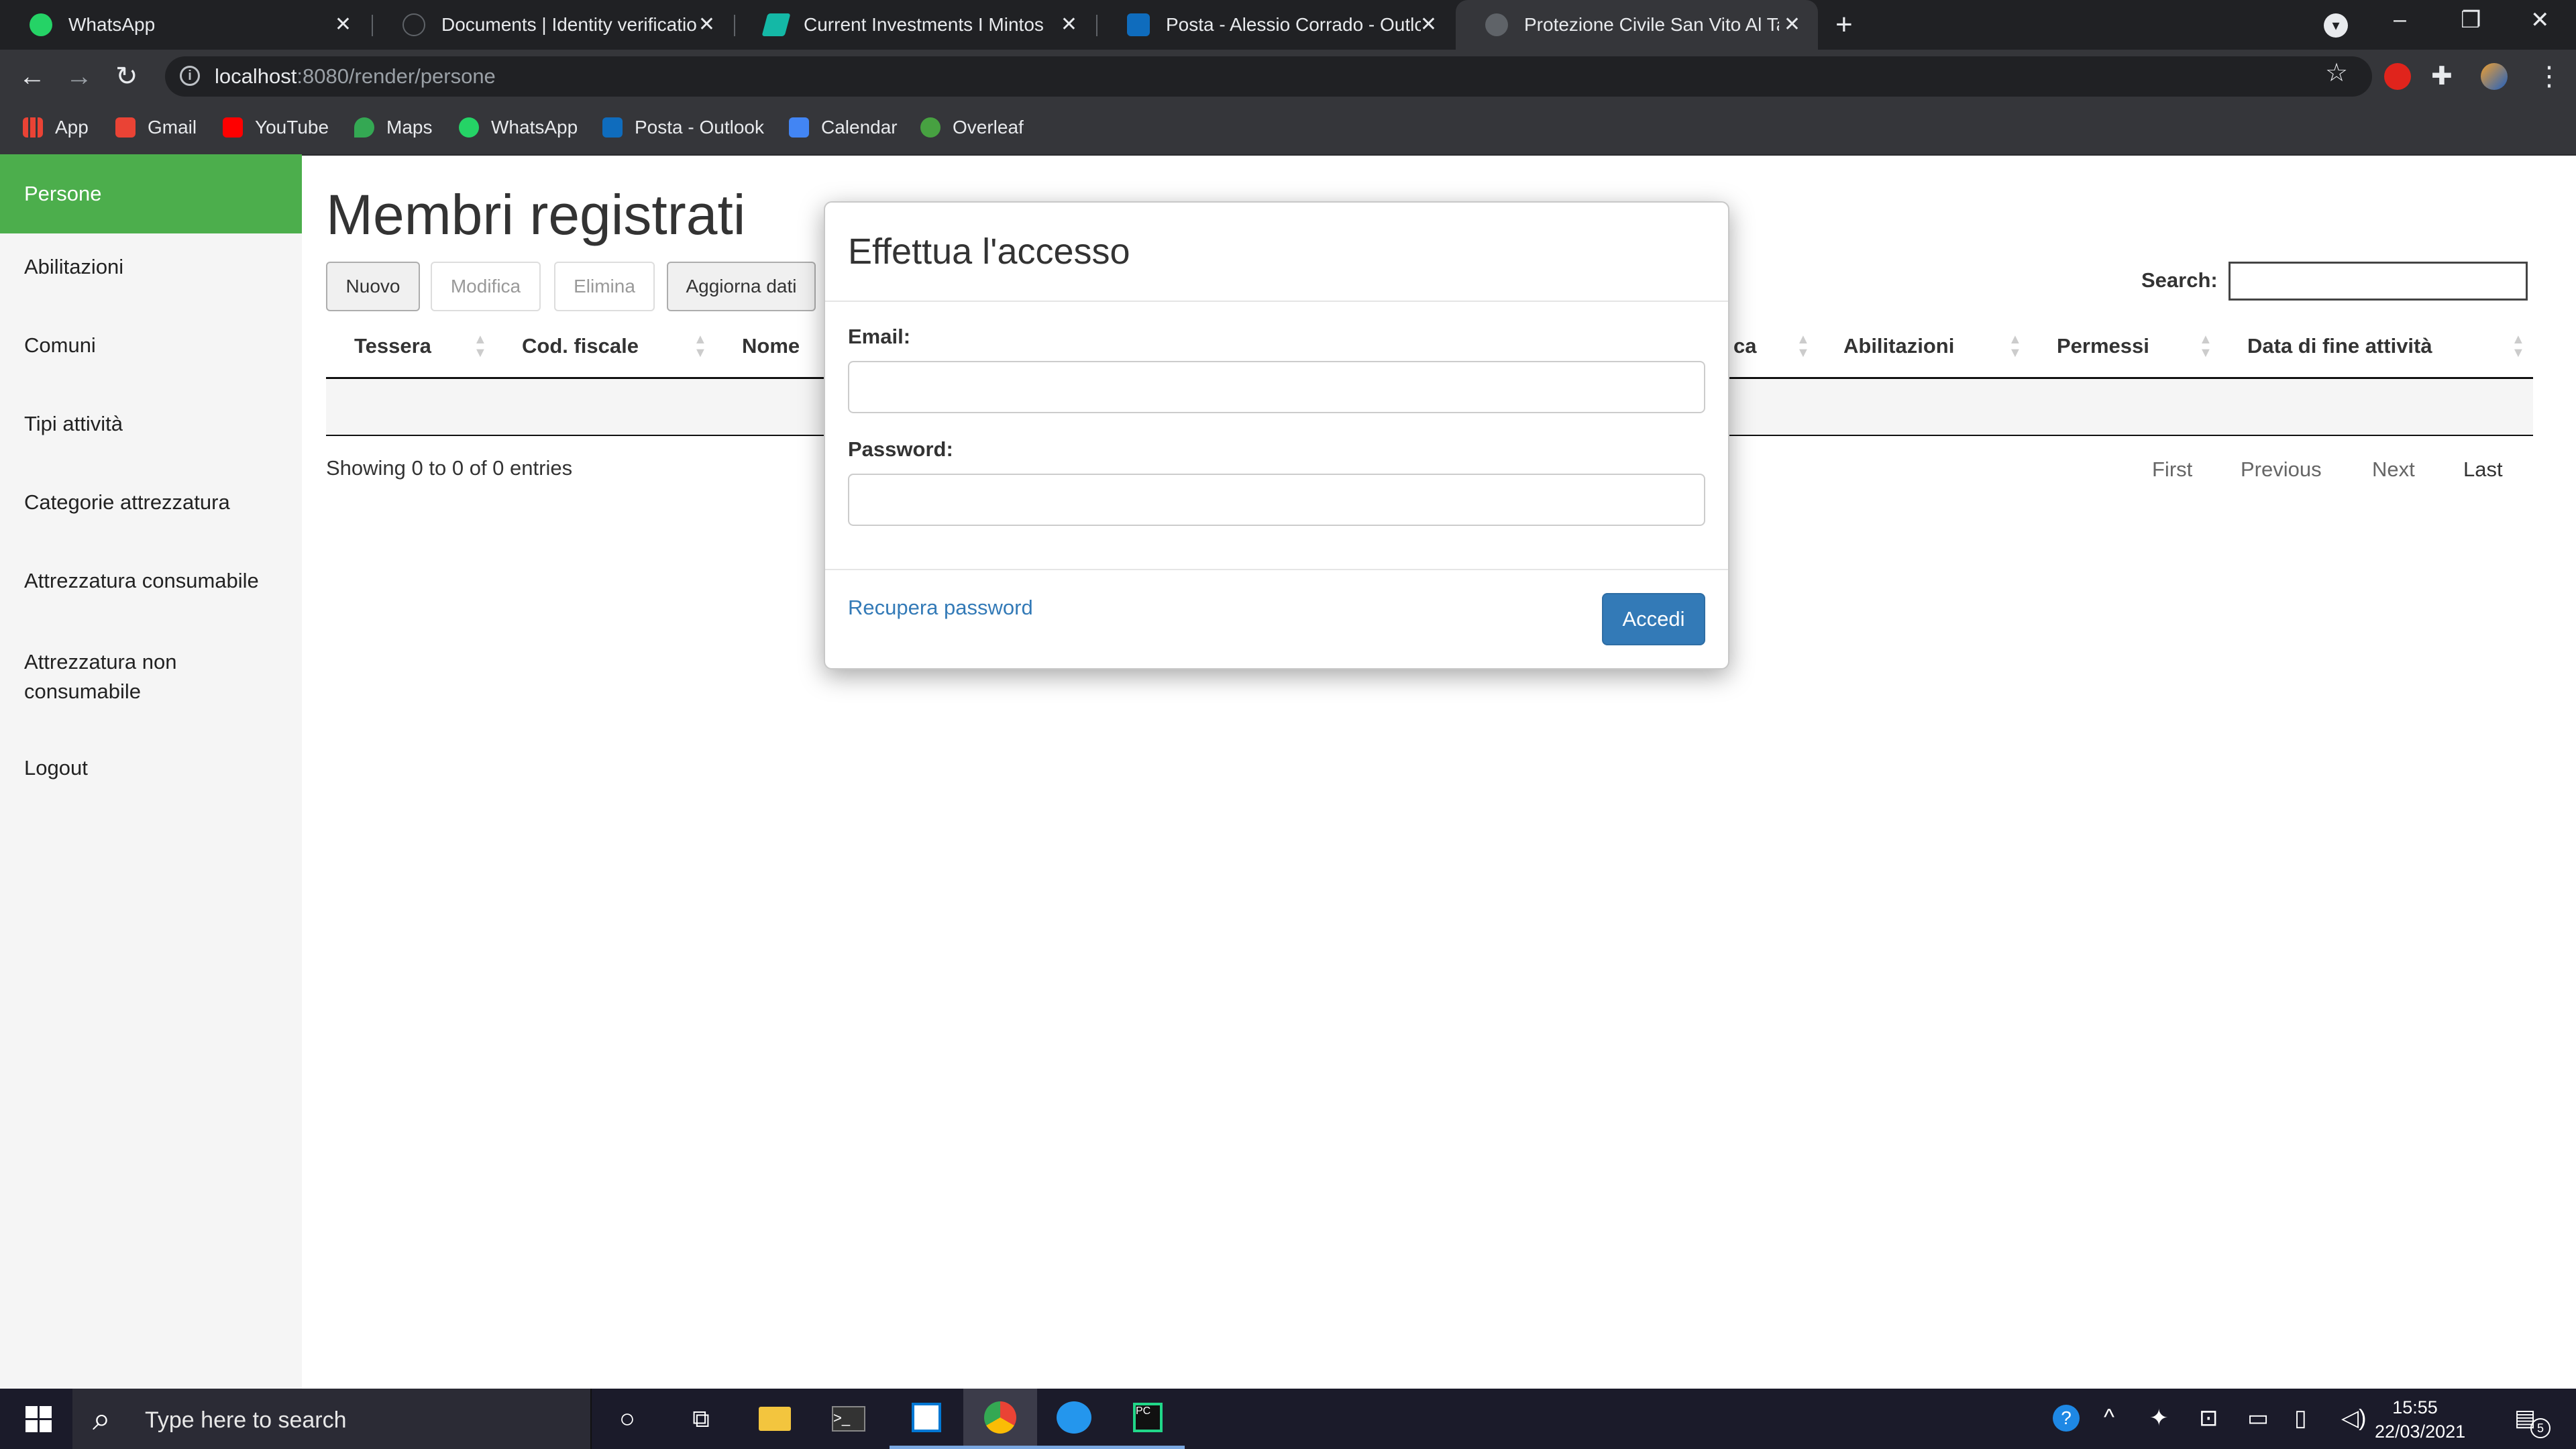 The width and height of the screenshot is (2576, 1449). I want to click on tab-title: Current Investments I Mintos, so click(924, 24).